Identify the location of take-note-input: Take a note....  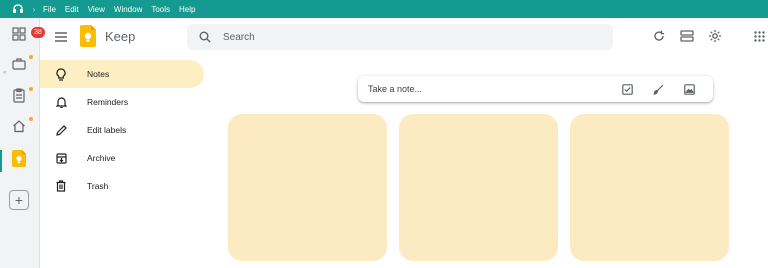
(494, 89).